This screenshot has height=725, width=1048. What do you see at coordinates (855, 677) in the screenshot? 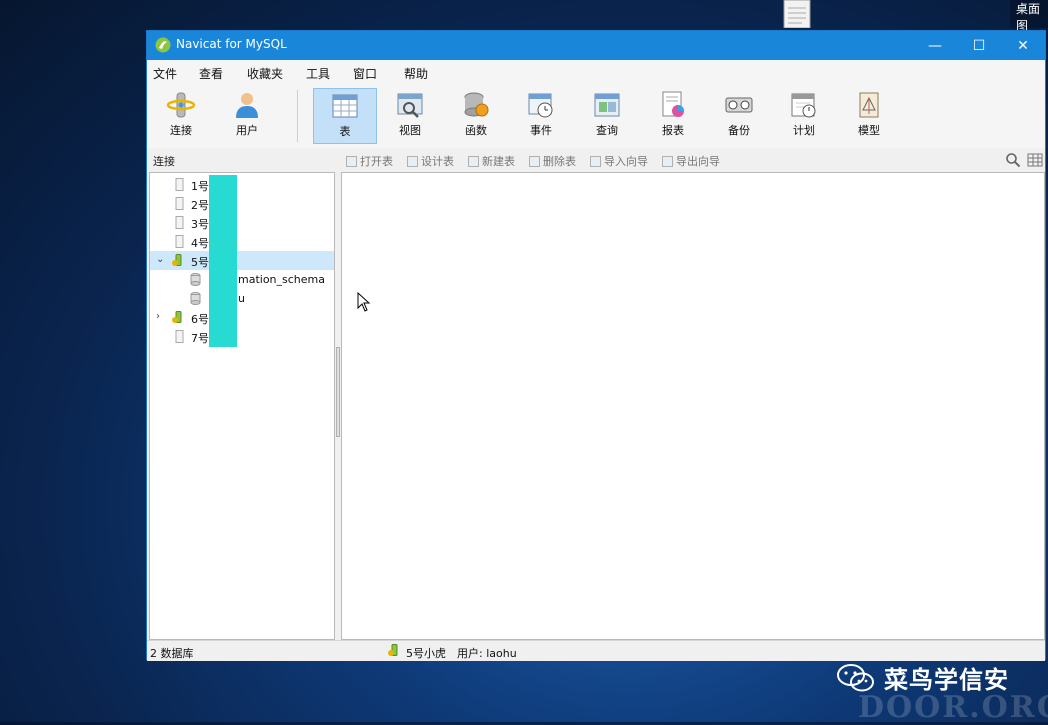
I see `wechat-icon` at bounding box center [855, 677].